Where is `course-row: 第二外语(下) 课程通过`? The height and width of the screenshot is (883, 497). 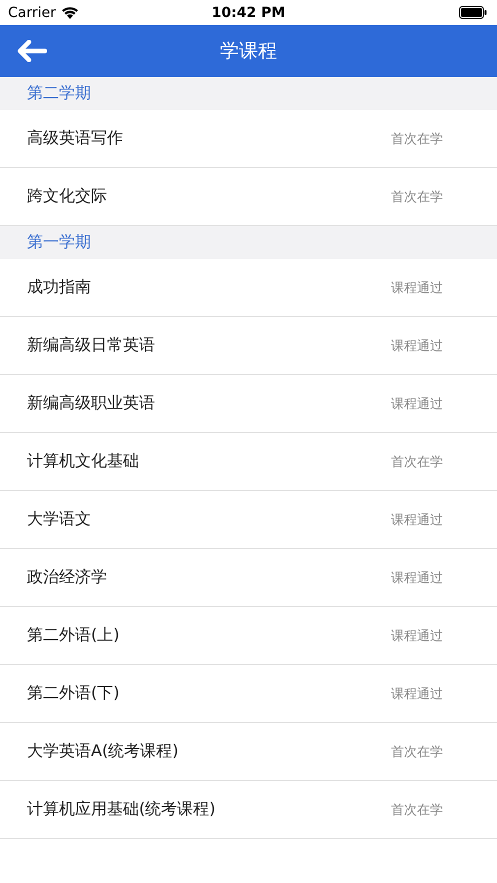 course-row: 第二外语(下) 课程通过 is located at coordinates (248, 694).